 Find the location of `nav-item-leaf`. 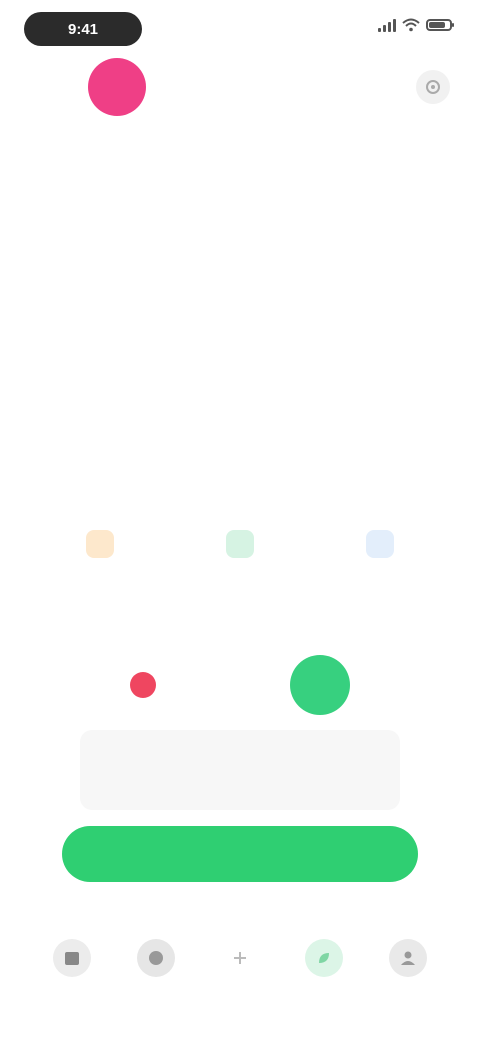

nav-item-leaf is located at coordinates (324, 960).